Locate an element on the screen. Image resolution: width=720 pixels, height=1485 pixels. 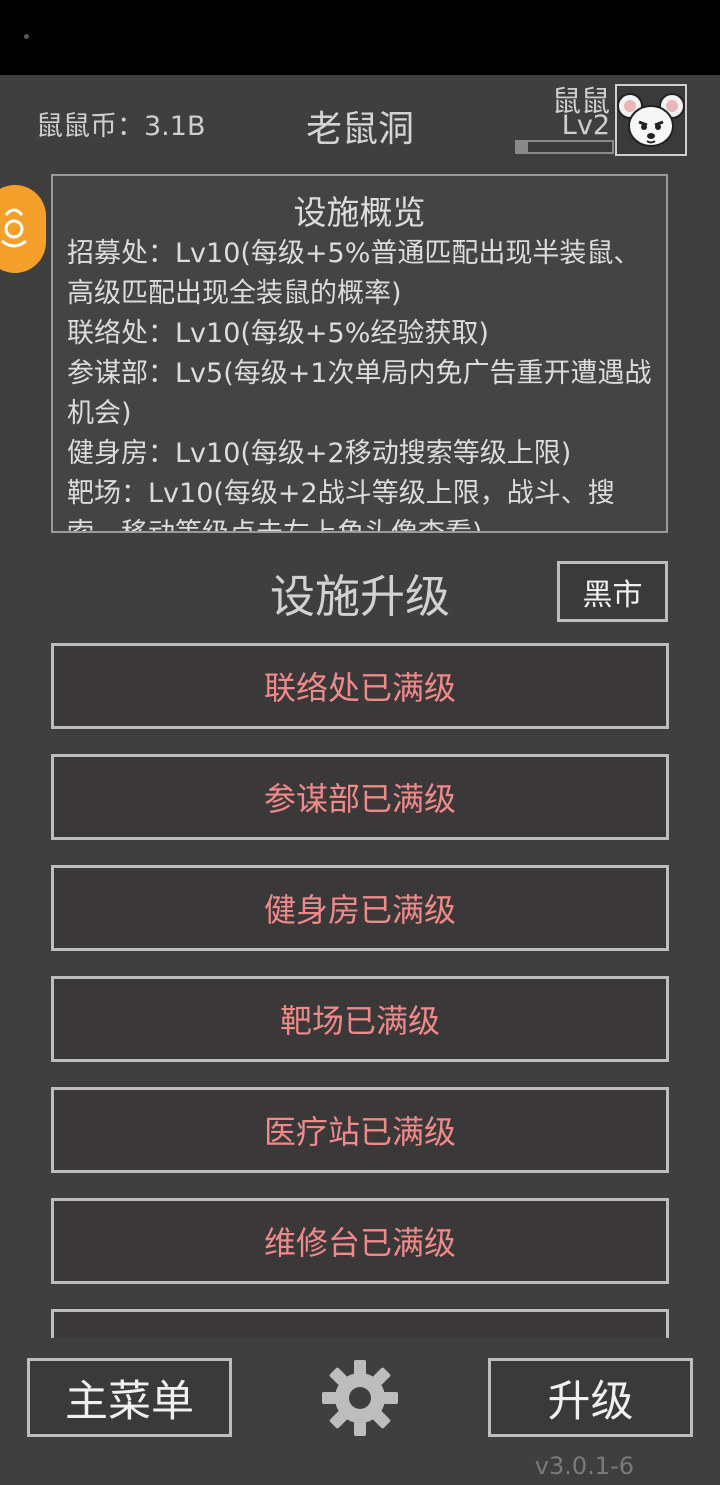
overview-line: 参谋部：Lv5(每级+1次单局内免广告重开遭遇战机会) is located at coordinates (359, 393).